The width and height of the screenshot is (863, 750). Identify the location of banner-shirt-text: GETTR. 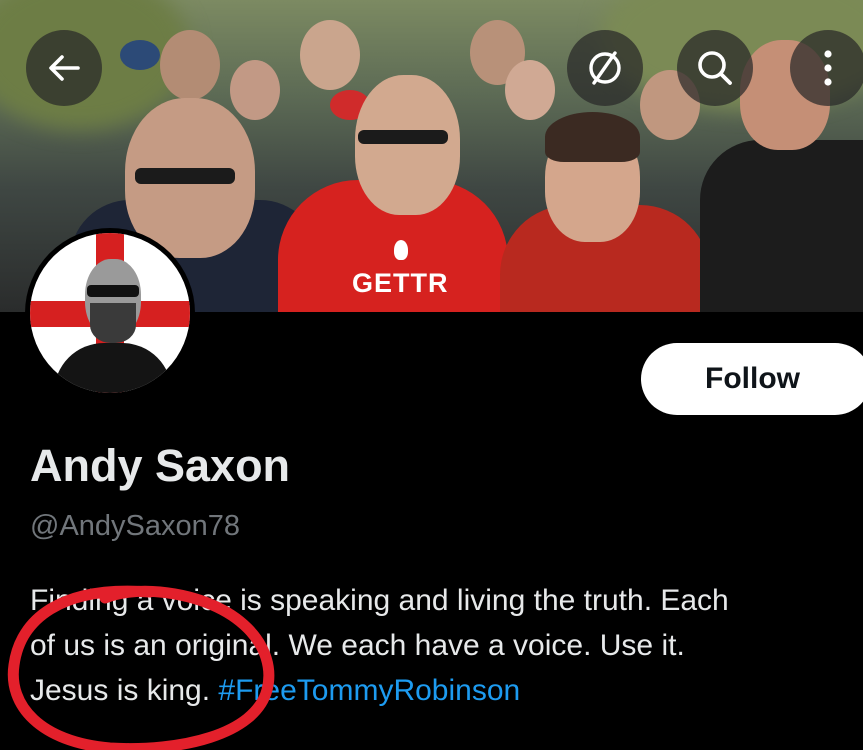
(400, 283).